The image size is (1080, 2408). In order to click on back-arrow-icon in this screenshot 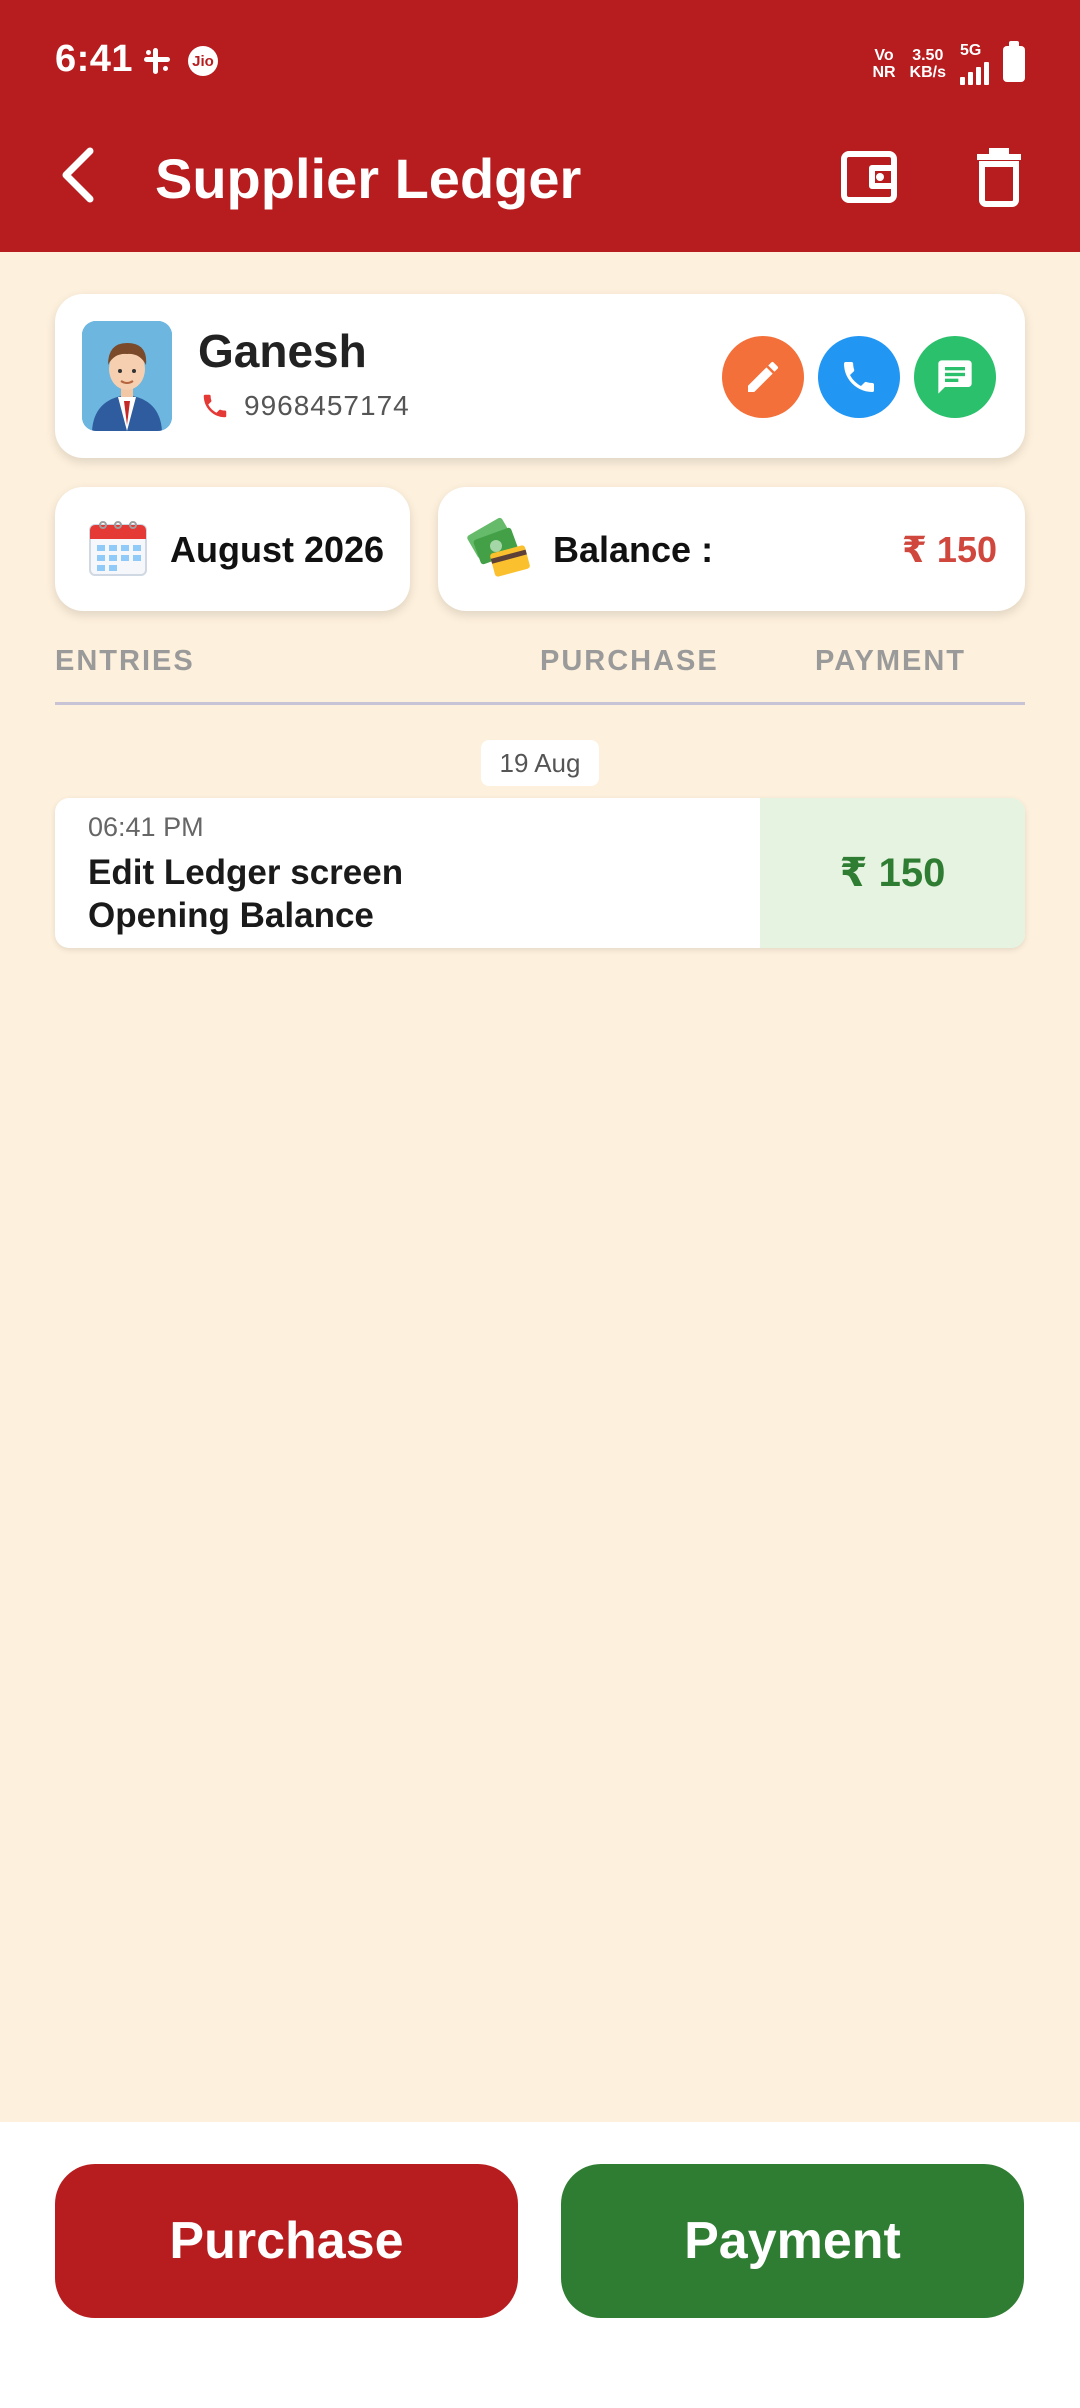, I will do `click(78, 175)`.